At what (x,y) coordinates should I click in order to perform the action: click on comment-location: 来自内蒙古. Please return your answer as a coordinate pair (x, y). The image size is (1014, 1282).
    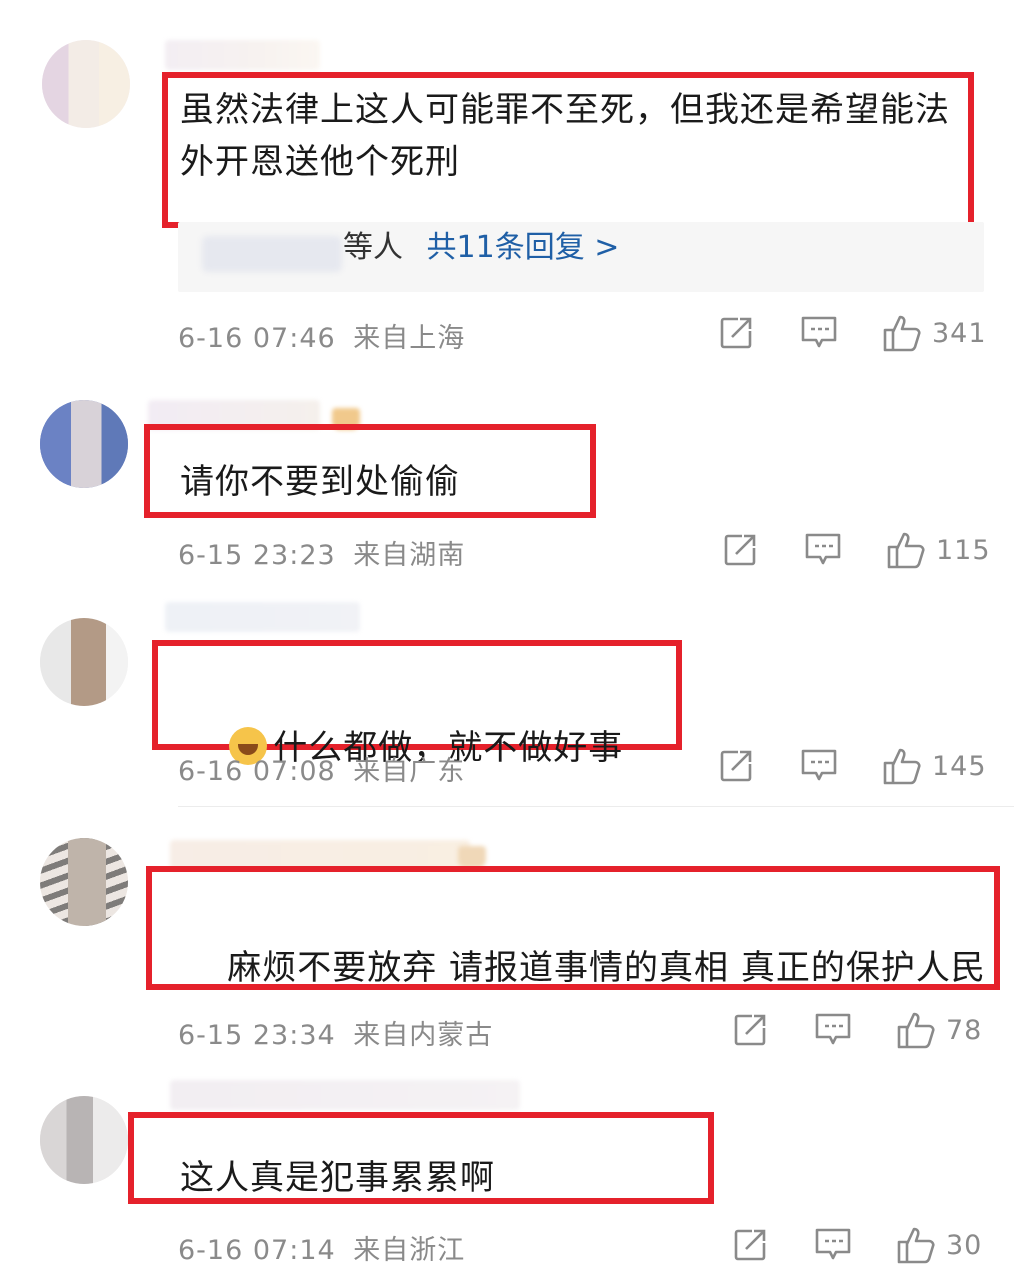
    Looking at the image, I should click on (423, 1035).